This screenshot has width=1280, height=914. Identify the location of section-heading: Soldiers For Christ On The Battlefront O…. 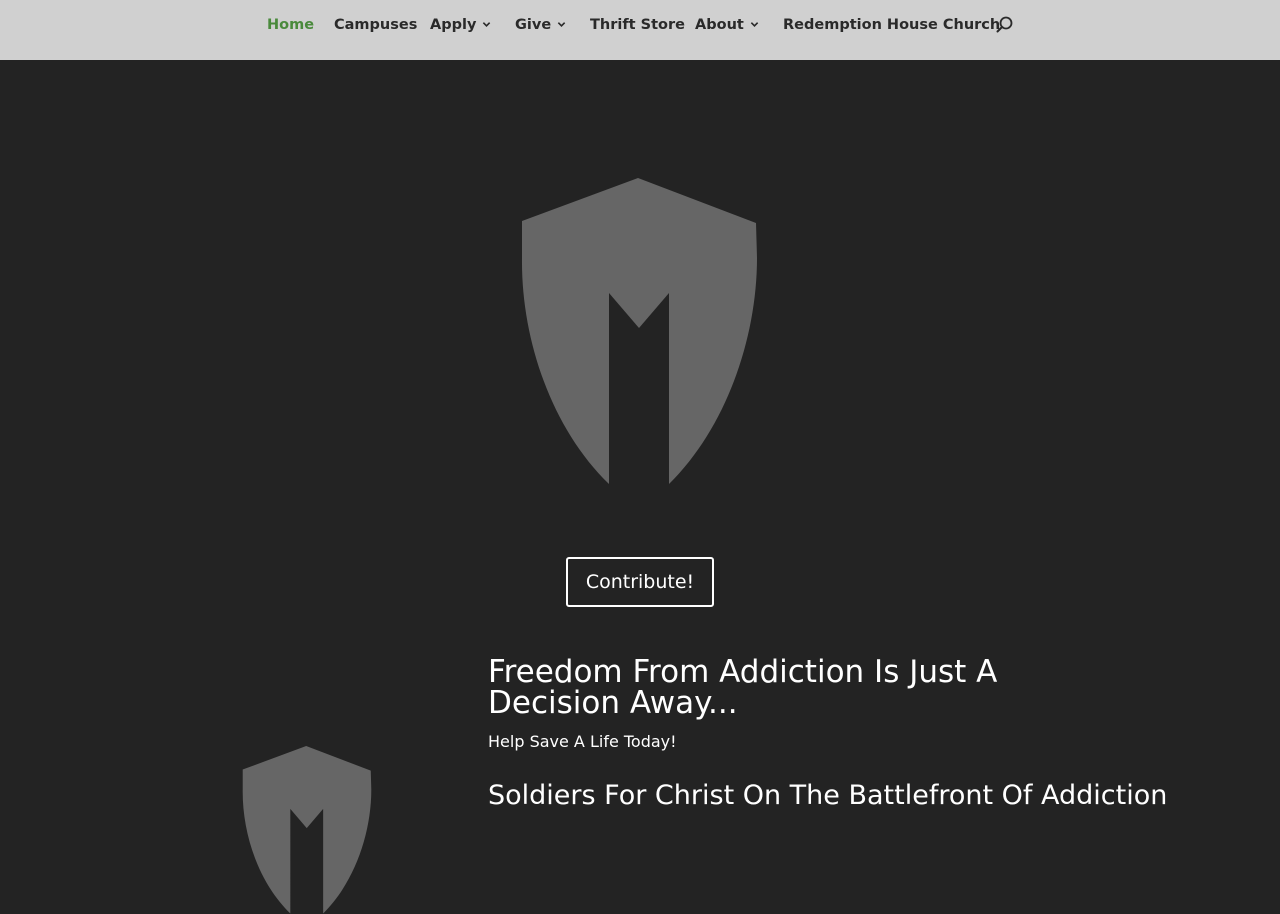
(828, 795).